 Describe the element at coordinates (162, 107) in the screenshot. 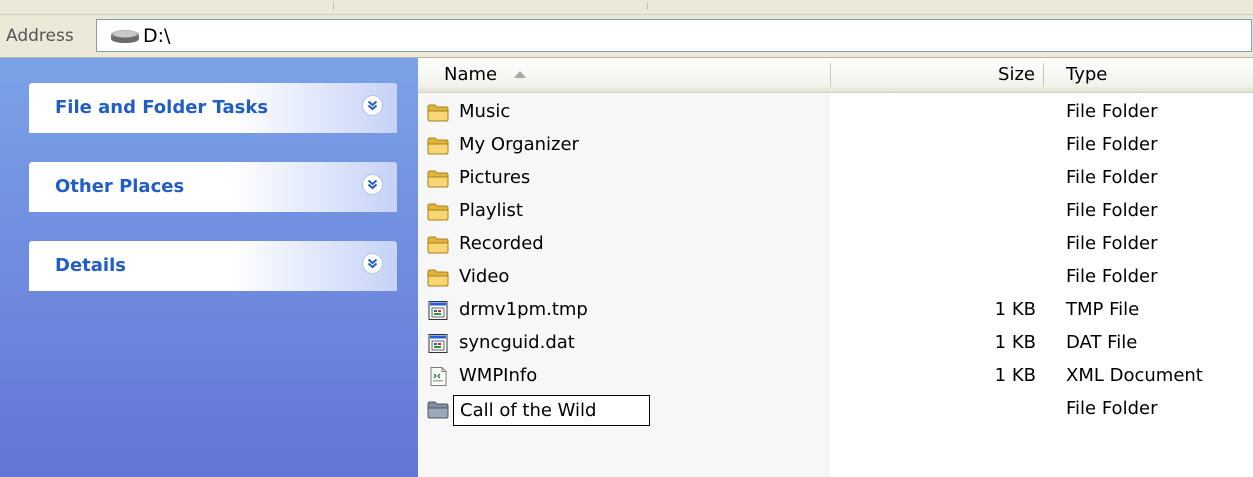

I see `panel-title: File and Folder Tasks` at that location.